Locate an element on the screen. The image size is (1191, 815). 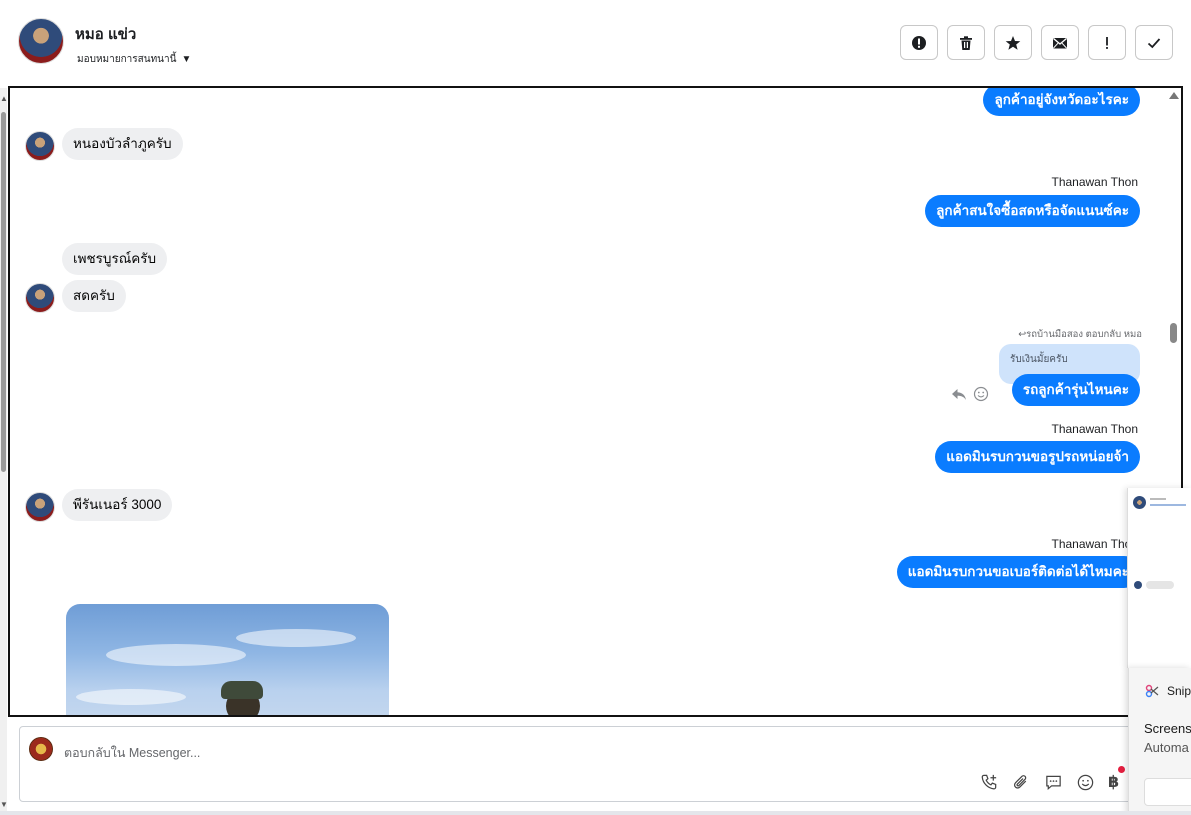
photo-cap is located at coordinates (242, 690).